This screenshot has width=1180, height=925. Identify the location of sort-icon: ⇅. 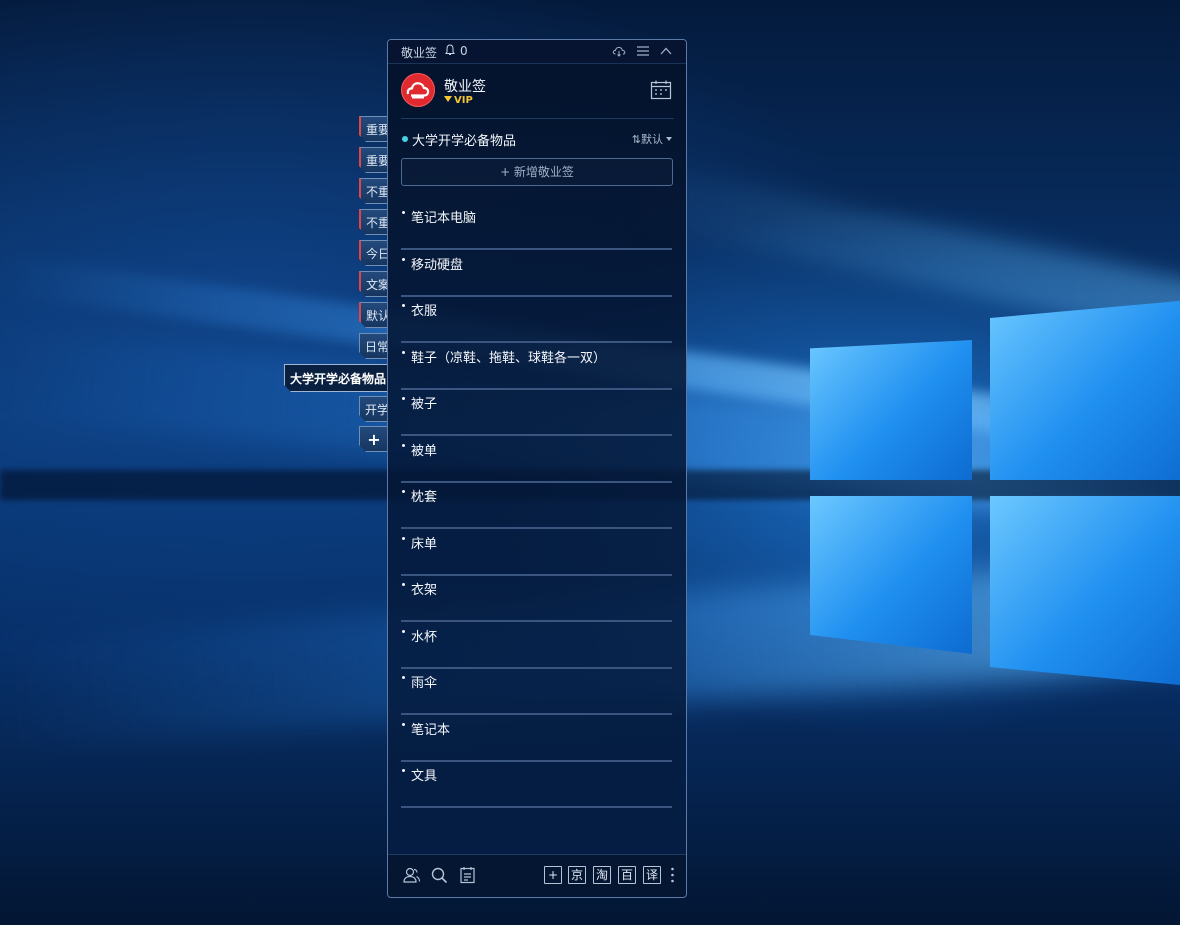
(636, 139).